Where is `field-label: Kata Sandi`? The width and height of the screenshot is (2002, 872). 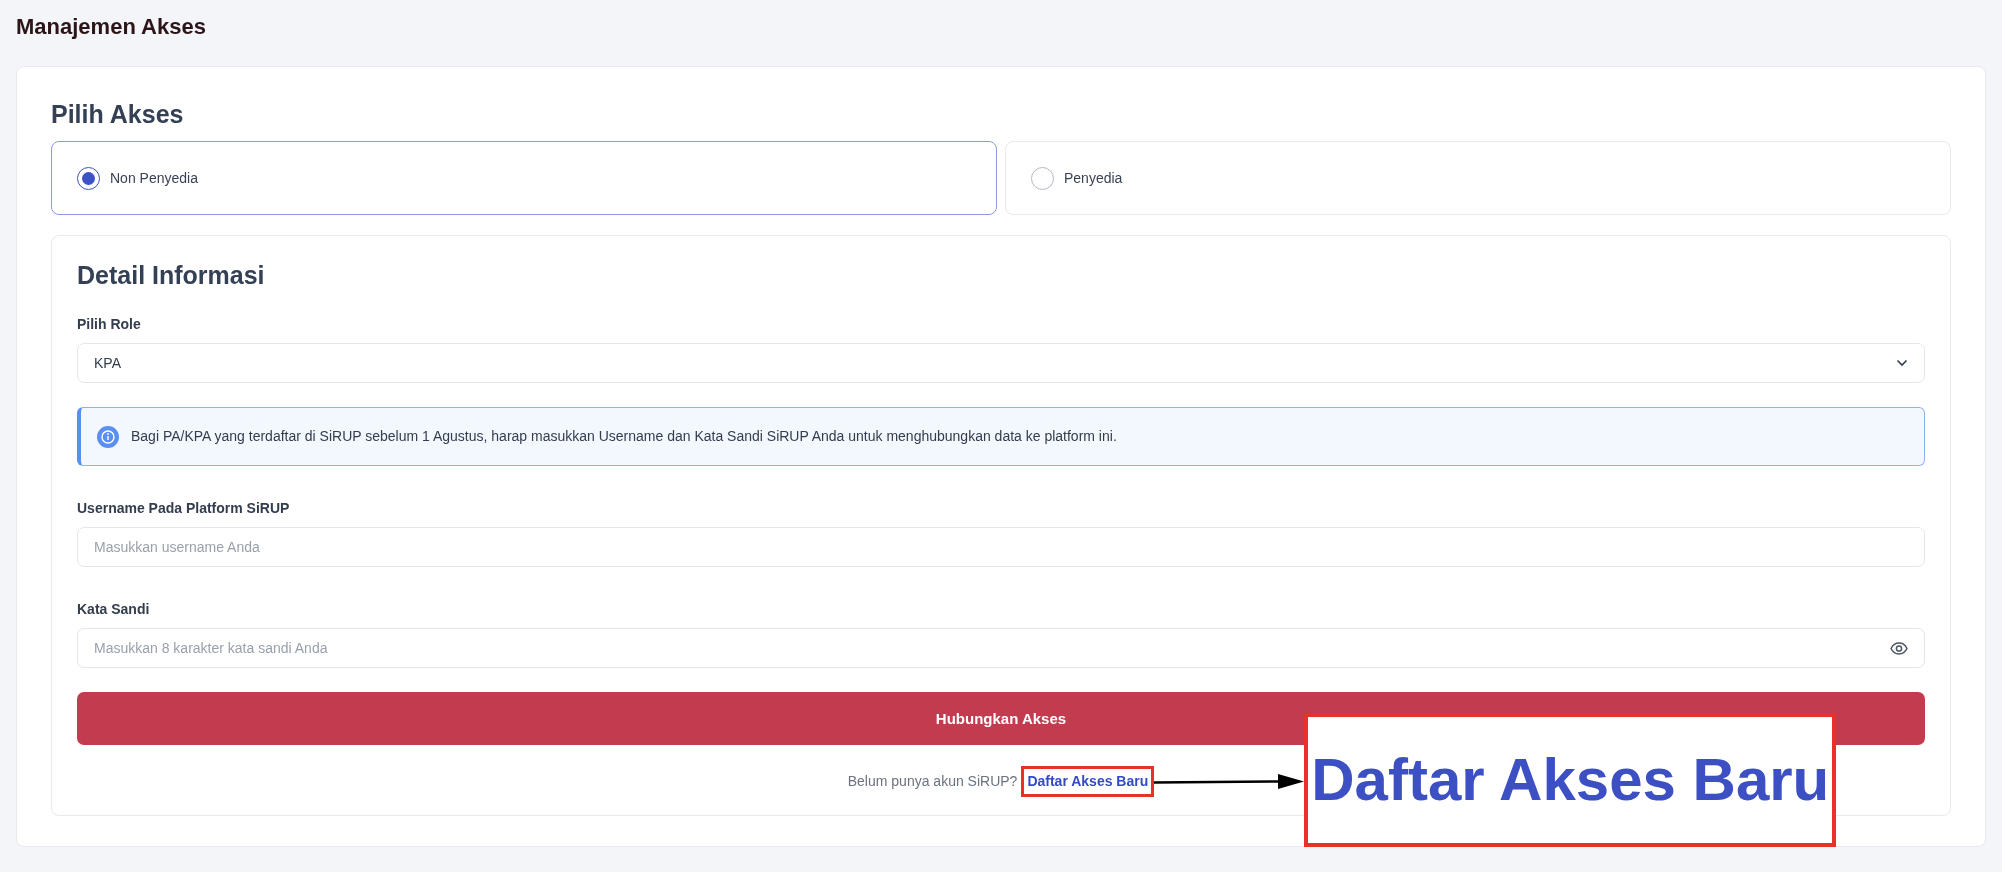
field-label: Kata Sandi is located at coordinates (114, 610).